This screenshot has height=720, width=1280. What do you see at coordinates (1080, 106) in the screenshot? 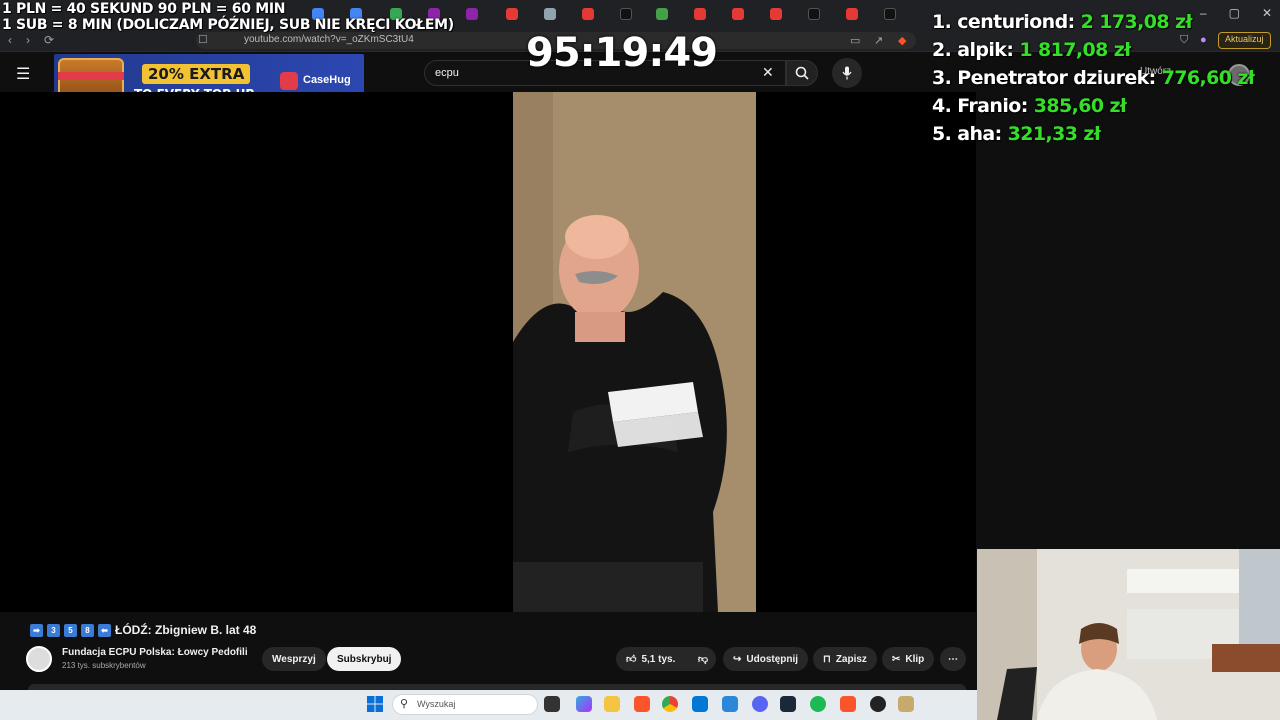
I see `donation-amount: 385,60 zł` at bounding box center [1080, 106].